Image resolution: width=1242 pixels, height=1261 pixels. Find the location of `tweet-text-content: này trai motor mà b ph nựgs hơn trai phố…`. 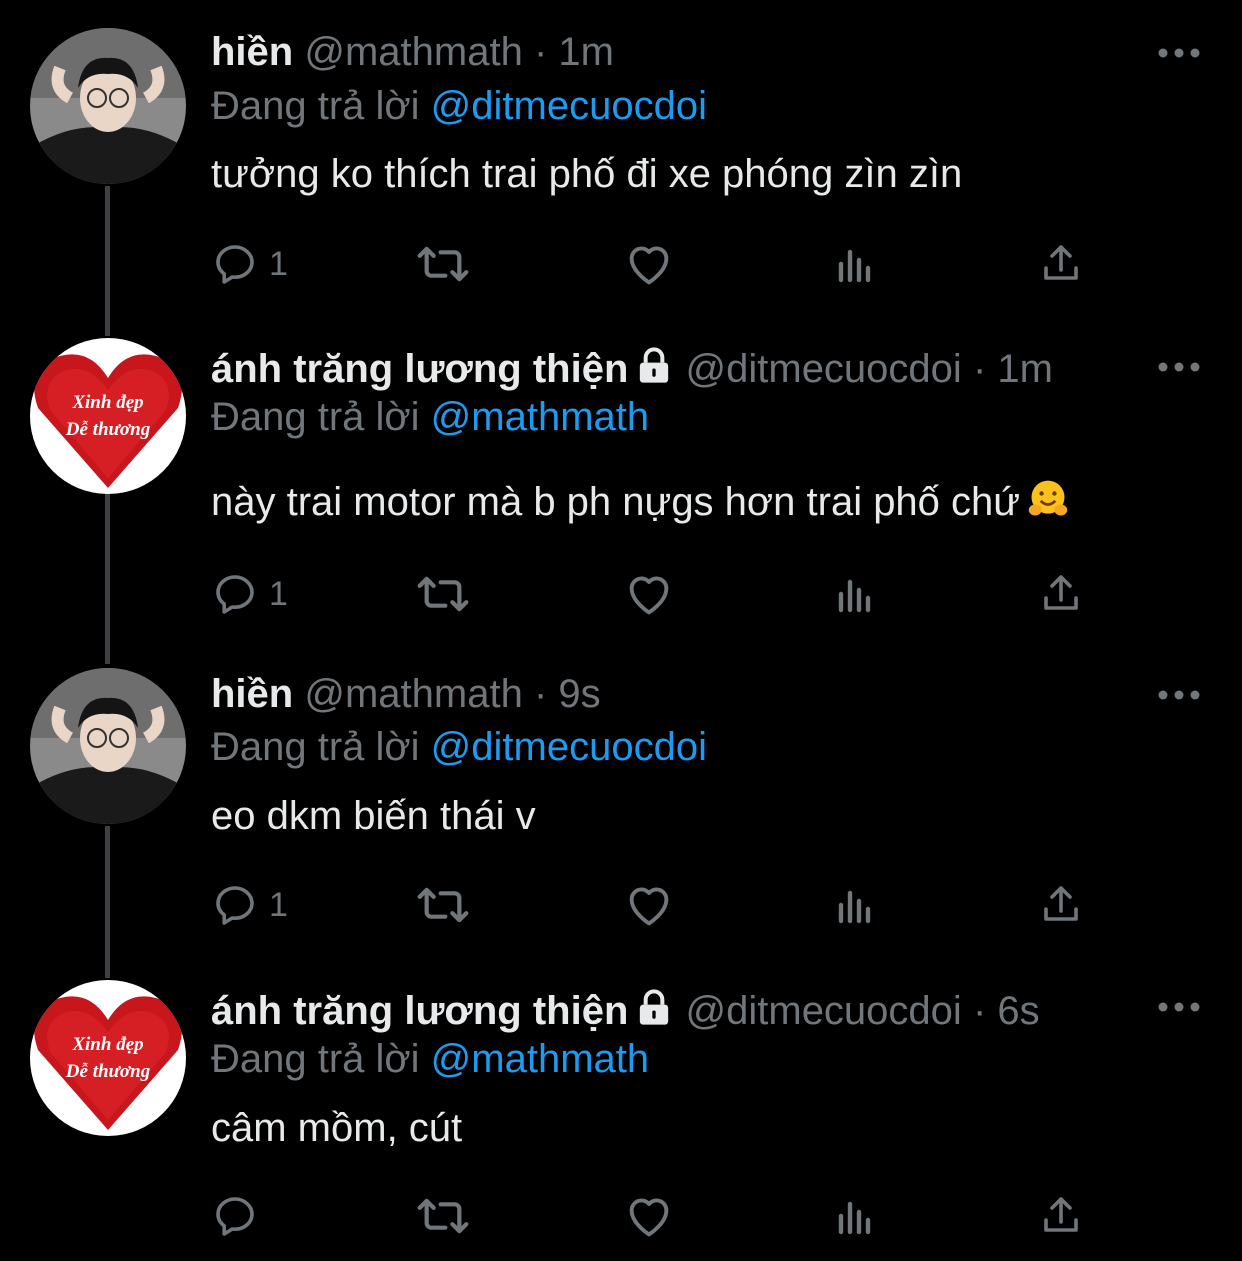

tweet-text-content: này trai motor mà b ph nựgs hơn trai phố… is located at coordinates (616, 502).